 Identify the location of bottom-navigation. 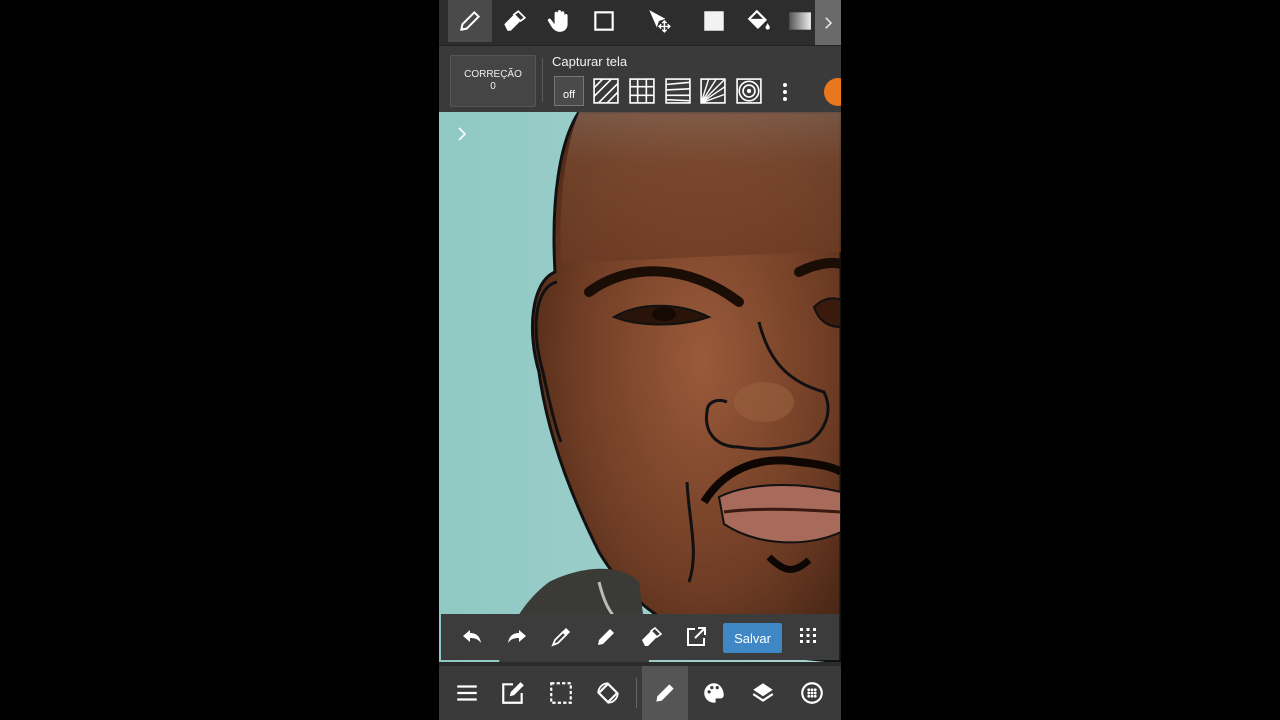
(640, 693).